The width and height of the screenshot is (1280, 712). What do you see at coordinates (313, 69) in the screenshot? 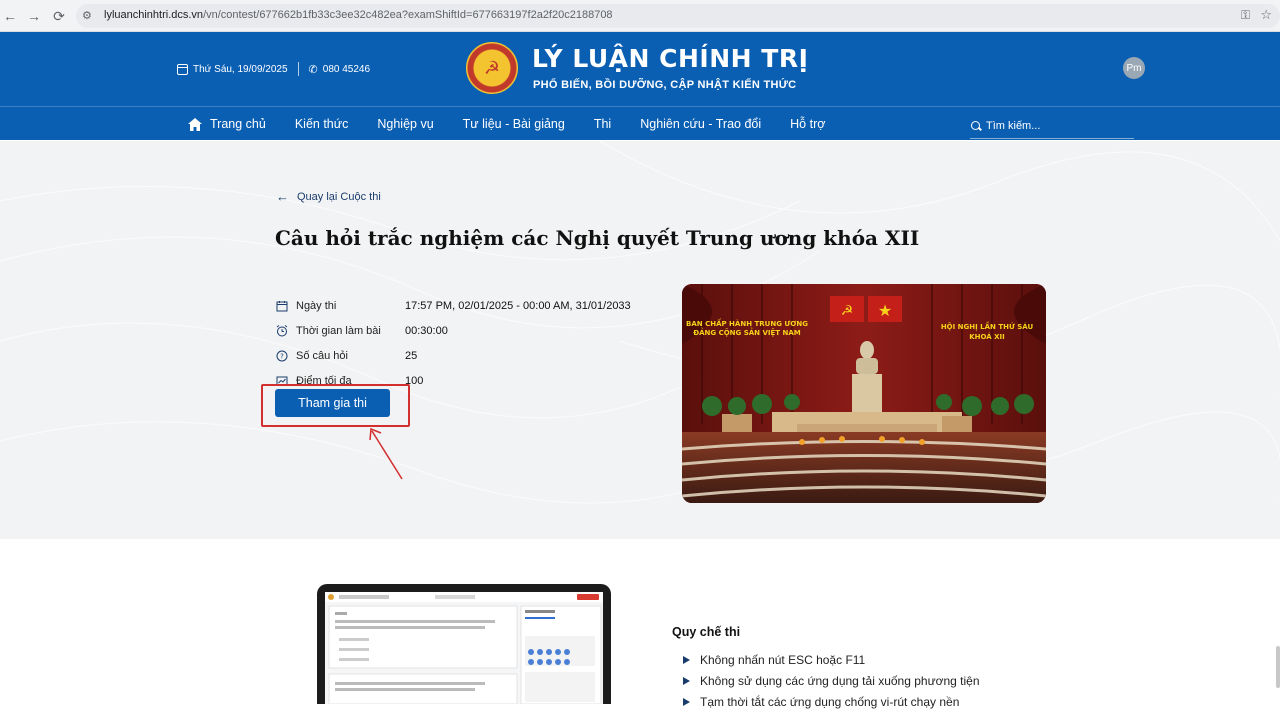
I see `phone-icon: ✆` at bounding box center [313, 69].